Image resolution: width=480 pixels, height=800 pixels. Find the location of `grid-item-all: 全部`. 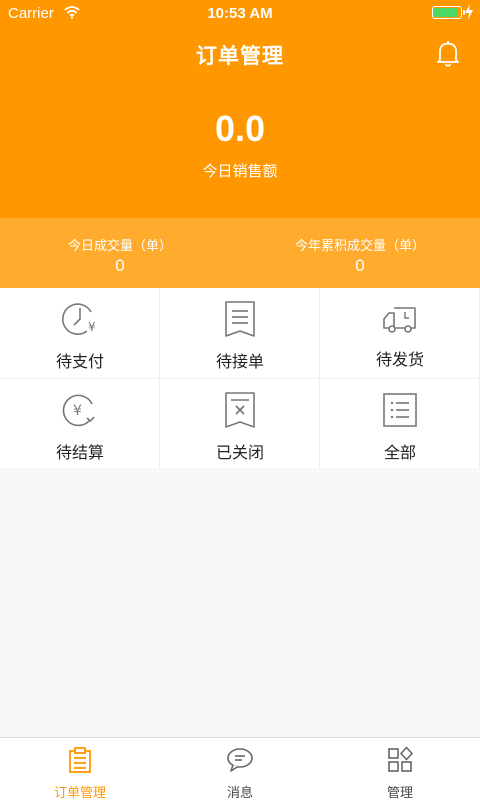

grid-item-all: 全部 is located at coordinates (400, 424).